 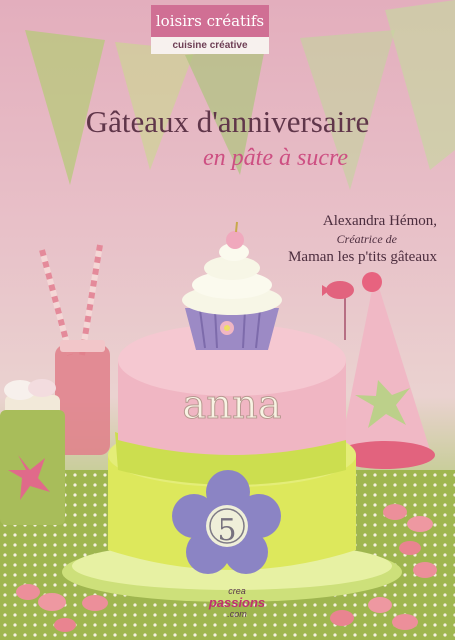 What do you see at coordinates (379, 221) in the screenshot?
I see `author-name: Alexandra Hémon,` at bounding box center [379, 221].